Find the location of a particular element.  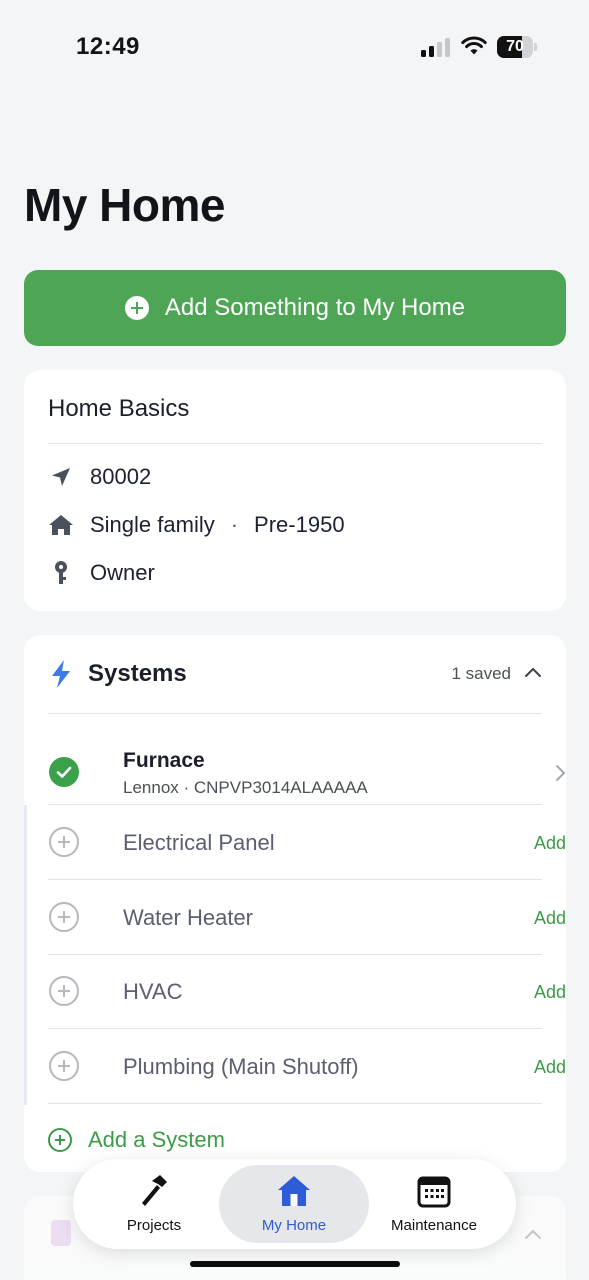

tab-maintenance: Maintenance is located at coordinates (434, 1204).